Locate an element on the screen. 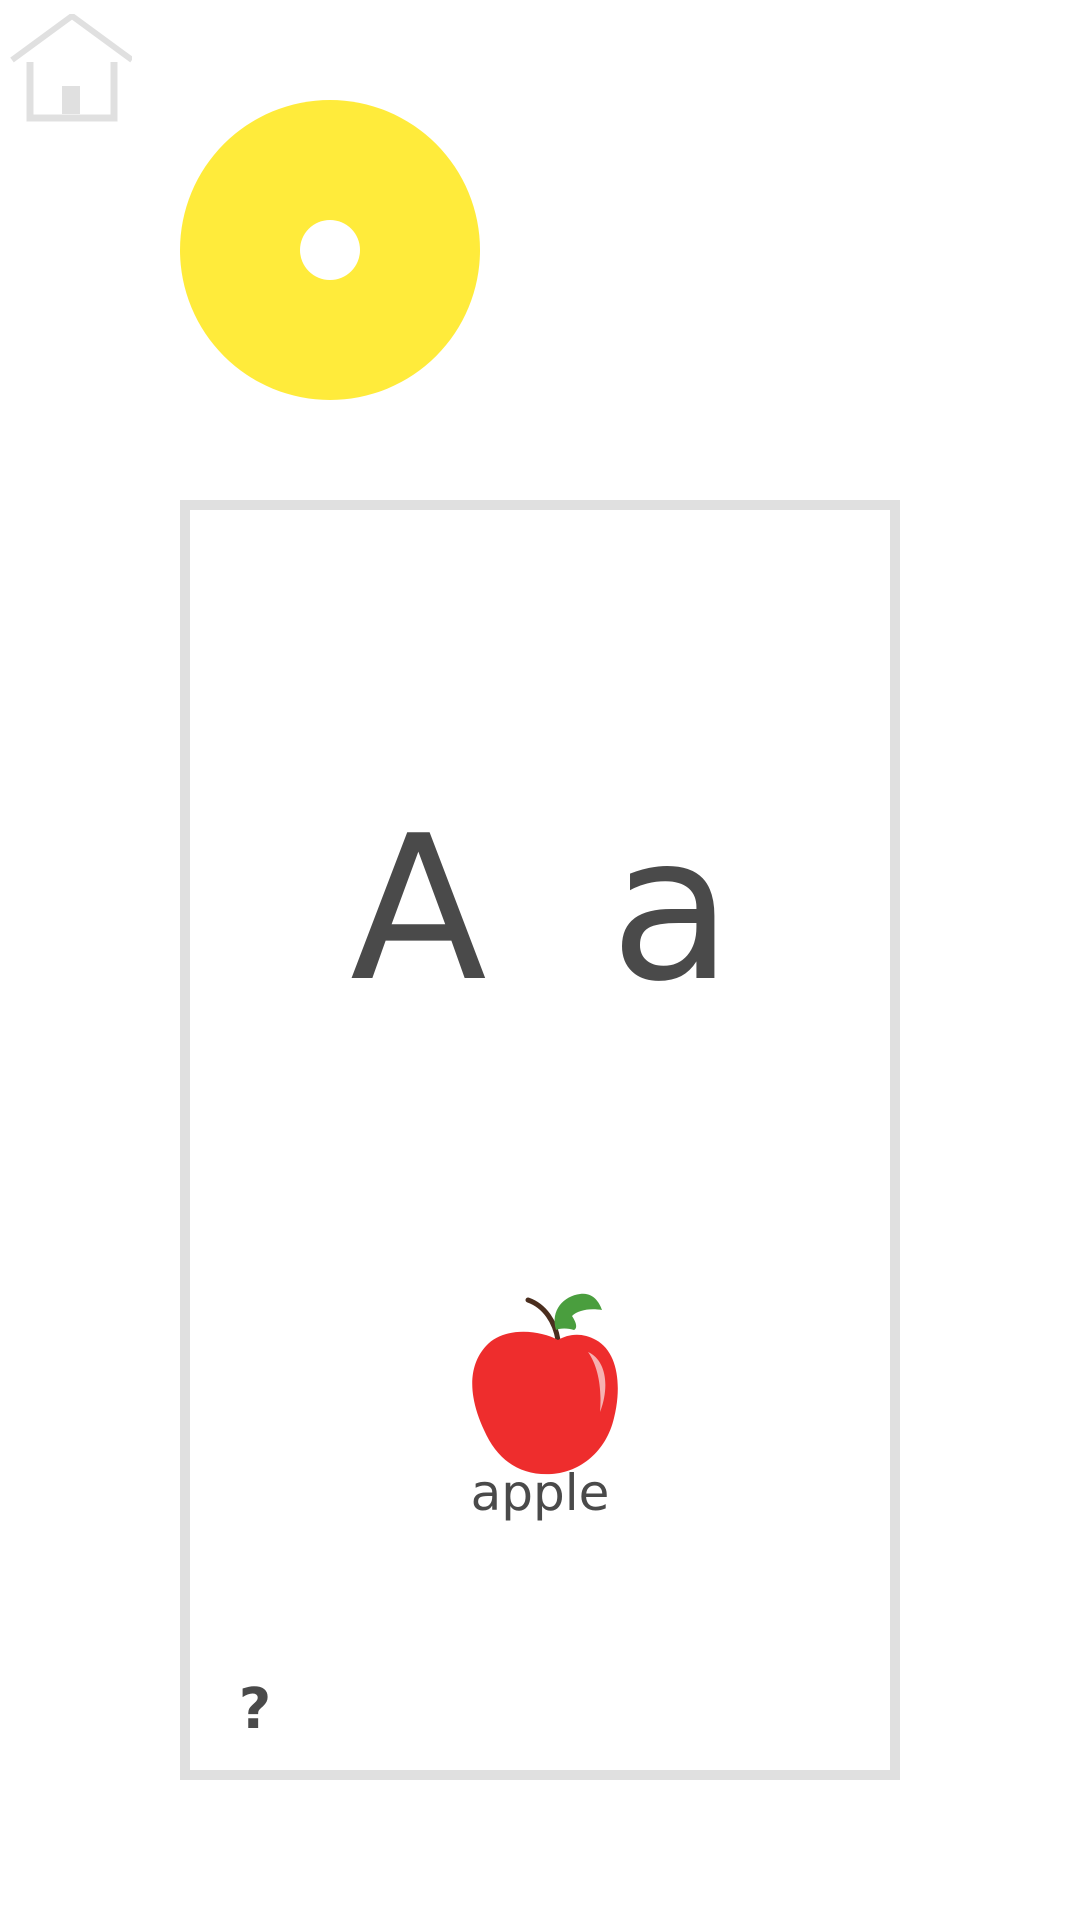 Image resolution: width=1080 pixels, height=1920 pixels. help-button: ? is located at coordinates (255, 1710).